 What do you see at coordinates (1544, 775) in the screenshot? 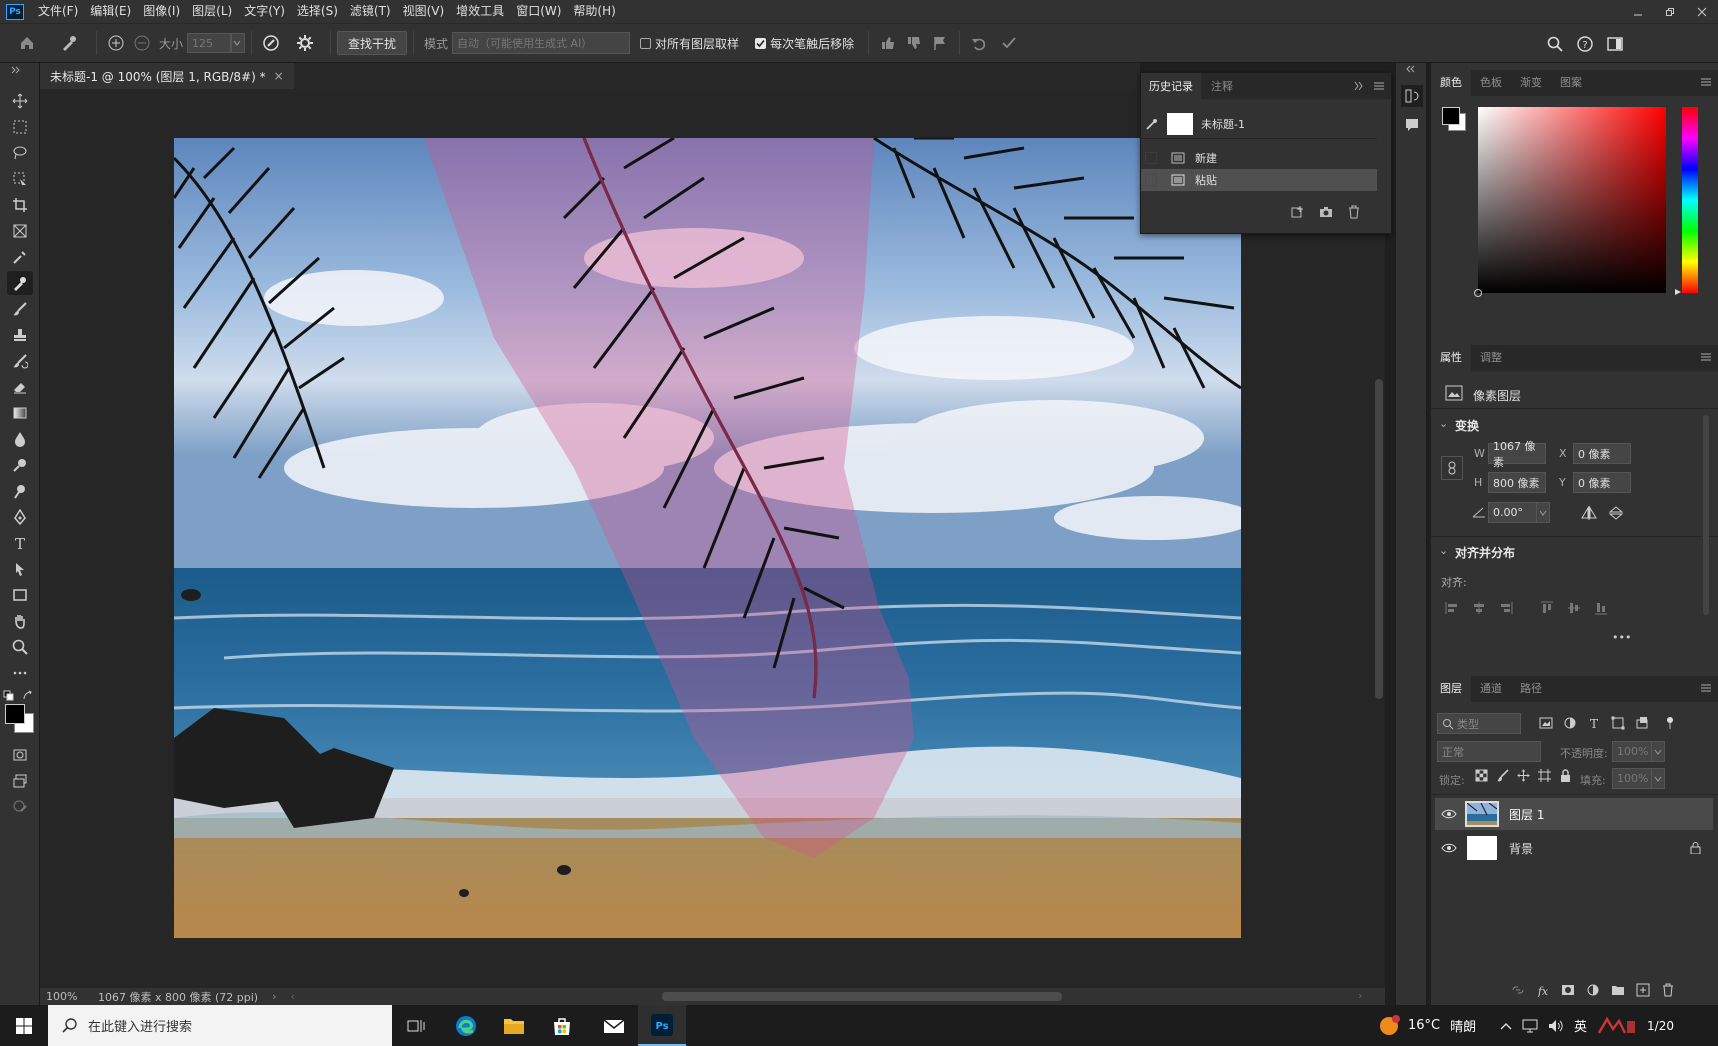
I see `lock-artboard-icon` at bounding box center [1544, 775].